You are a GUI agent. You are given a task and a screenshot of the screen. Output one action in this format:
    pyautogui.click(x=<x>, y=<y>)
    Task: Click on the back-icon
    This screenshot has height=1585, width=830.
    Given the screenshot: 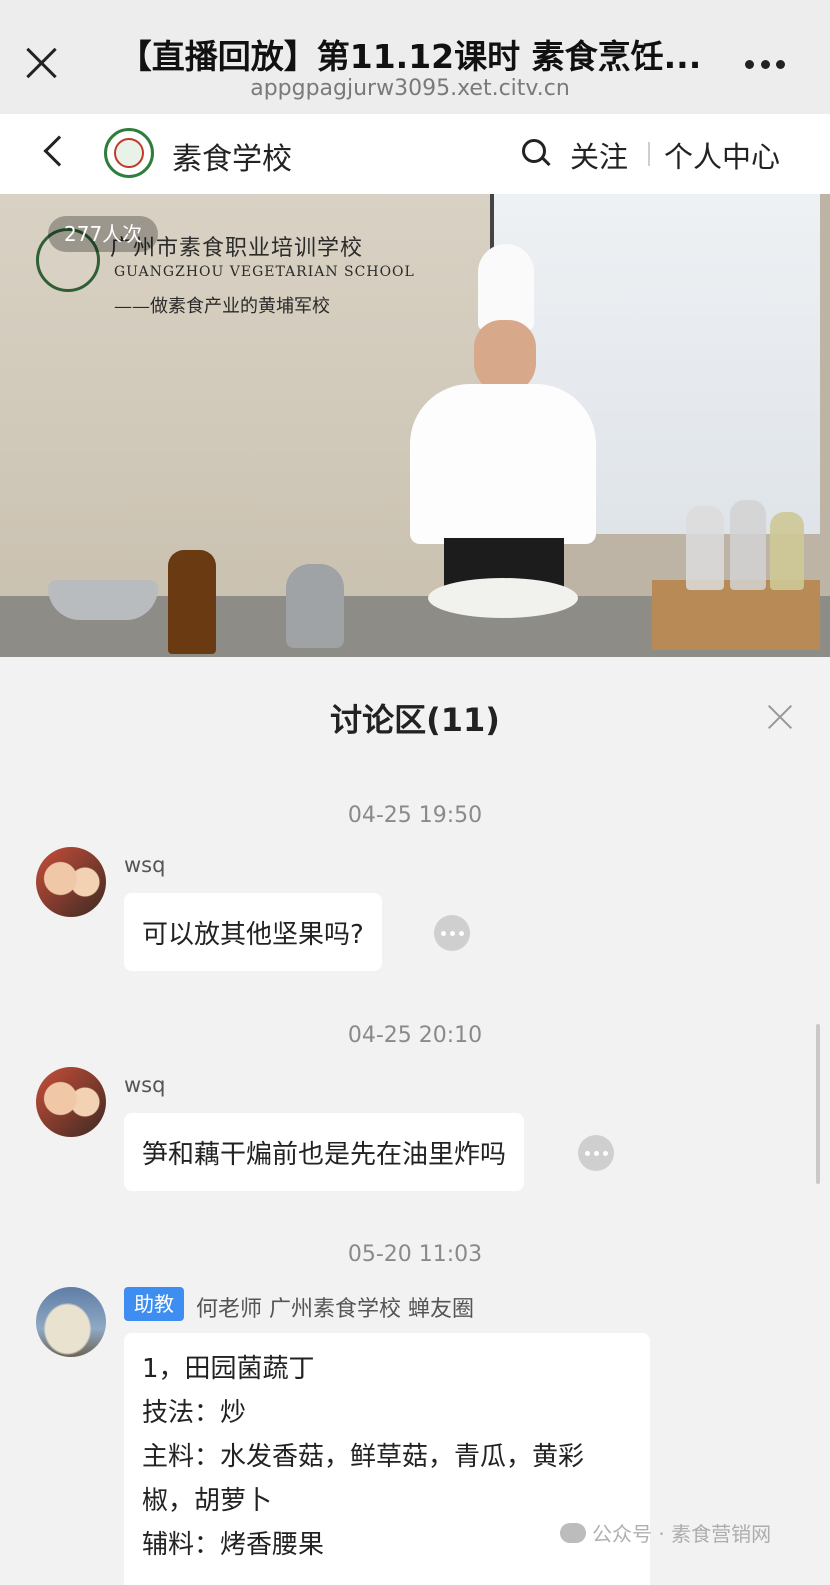 What is the action you would take?
    pyautogui.click(x=59, y=151)
    